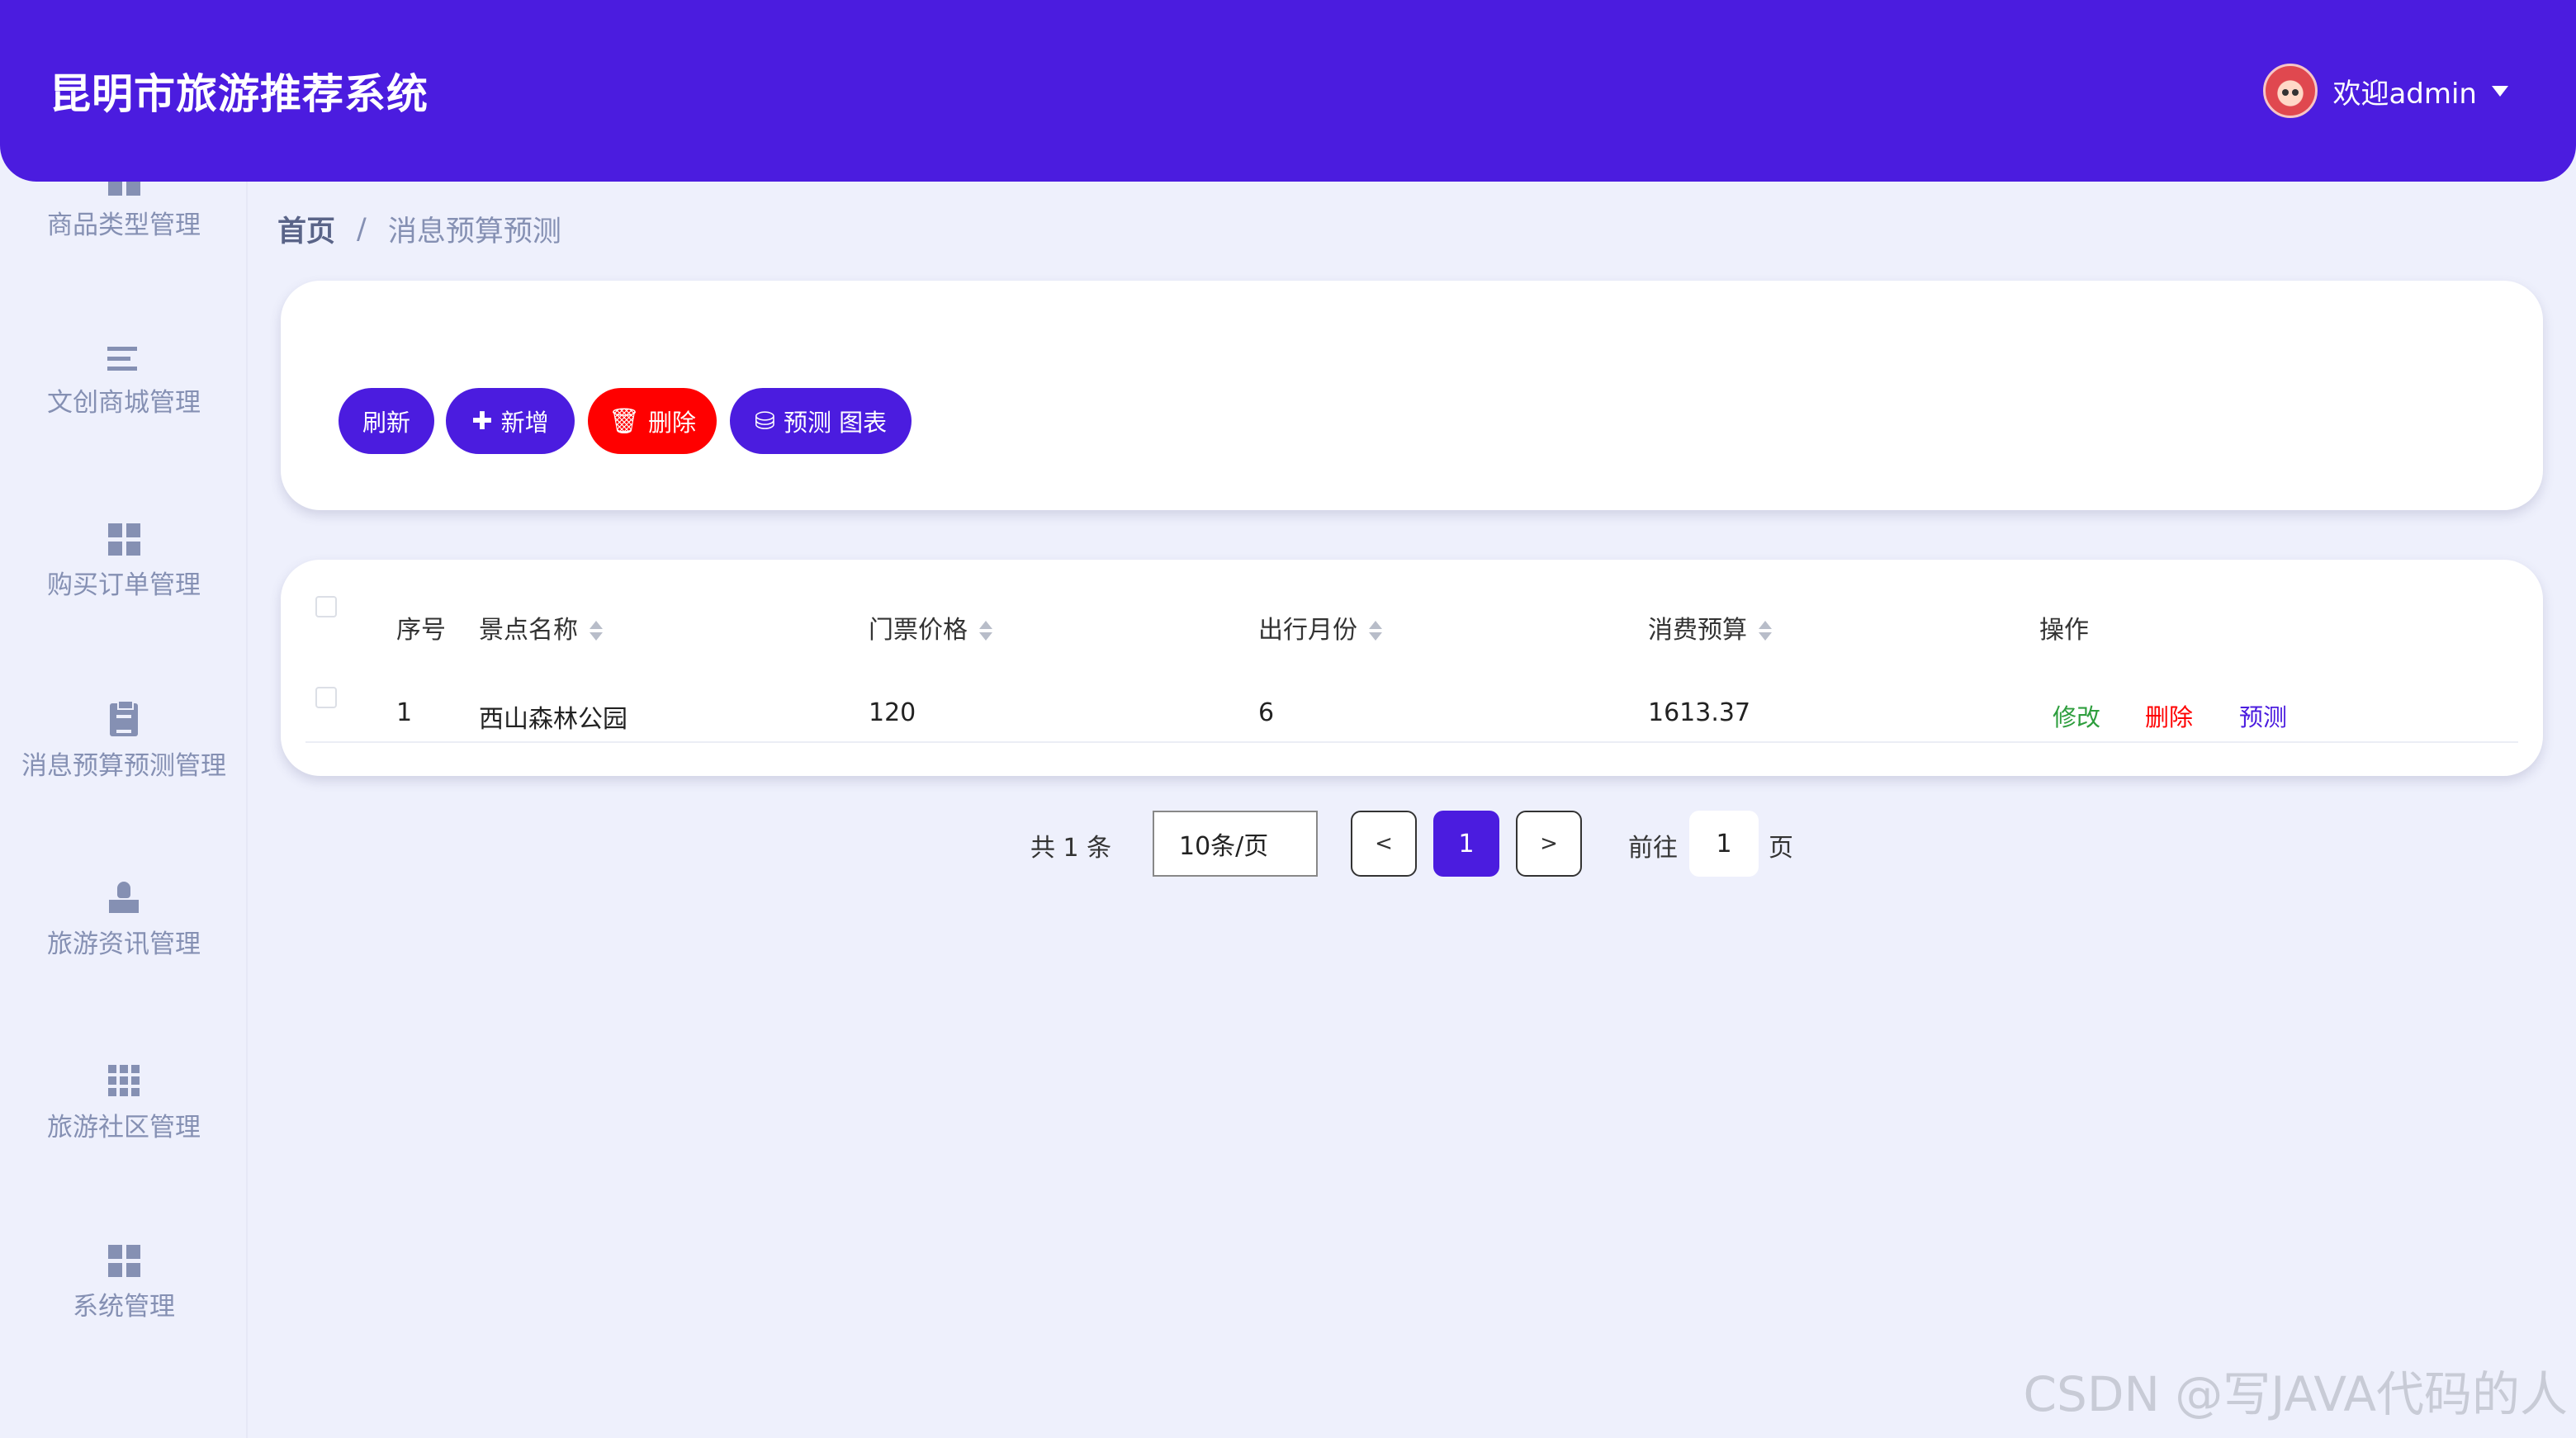 Image resolution: width=2576 pixels, height=1438 pixels. I want to click on cell-index: 1, so click(404, 712).